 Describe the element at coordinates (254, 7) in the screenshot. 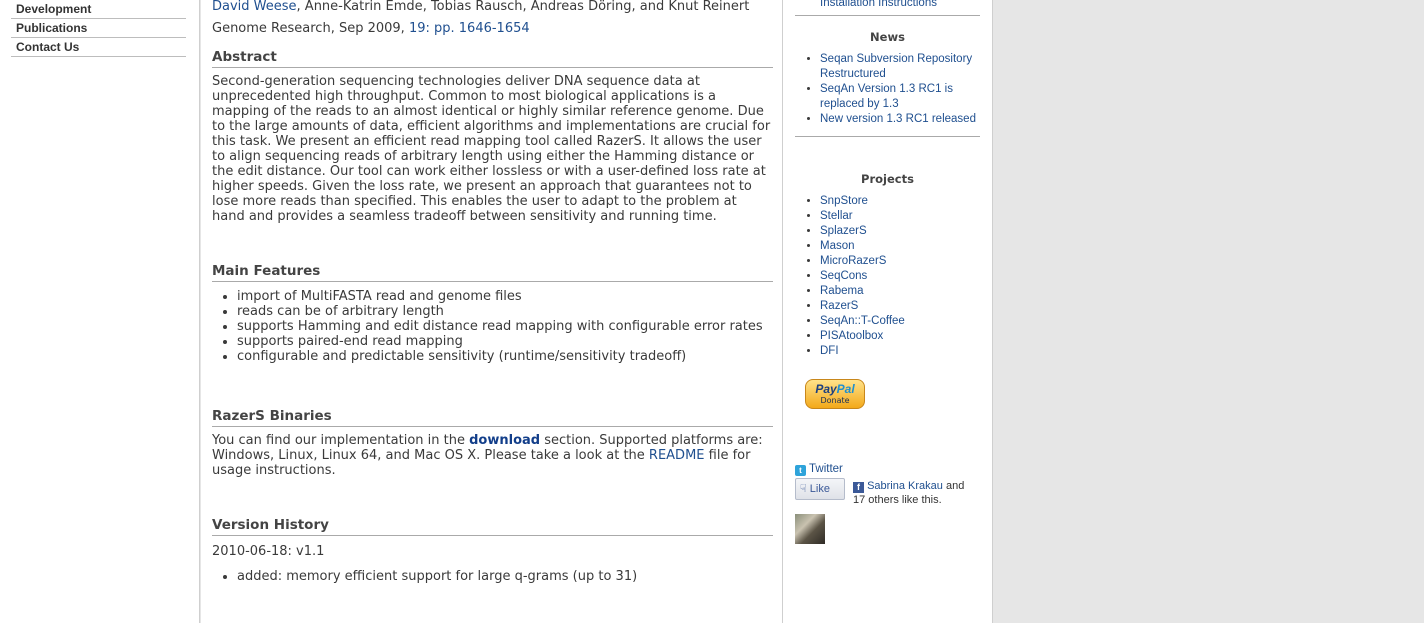

I see `author-link-weese: David Weese` at that location.